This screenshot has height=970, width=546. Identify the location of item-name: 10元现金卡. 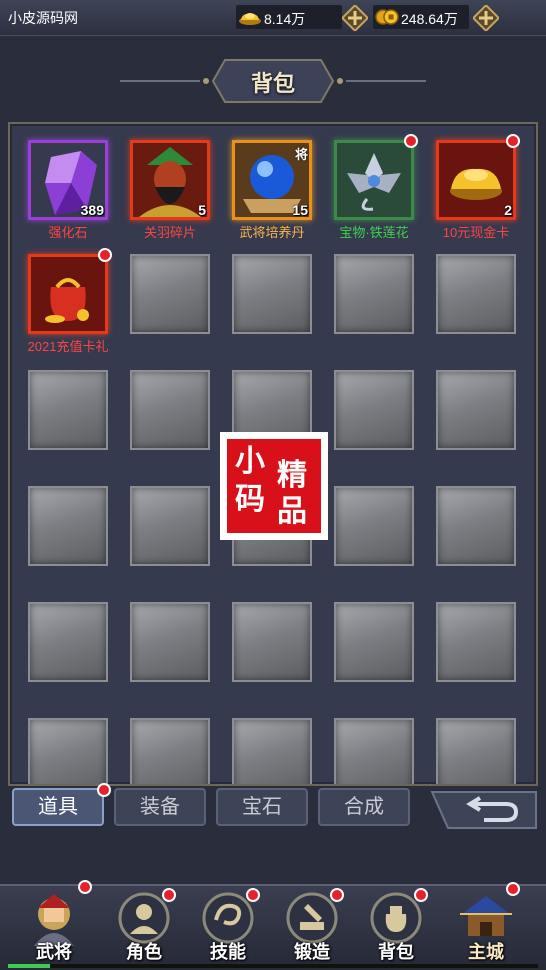
(476, 232).